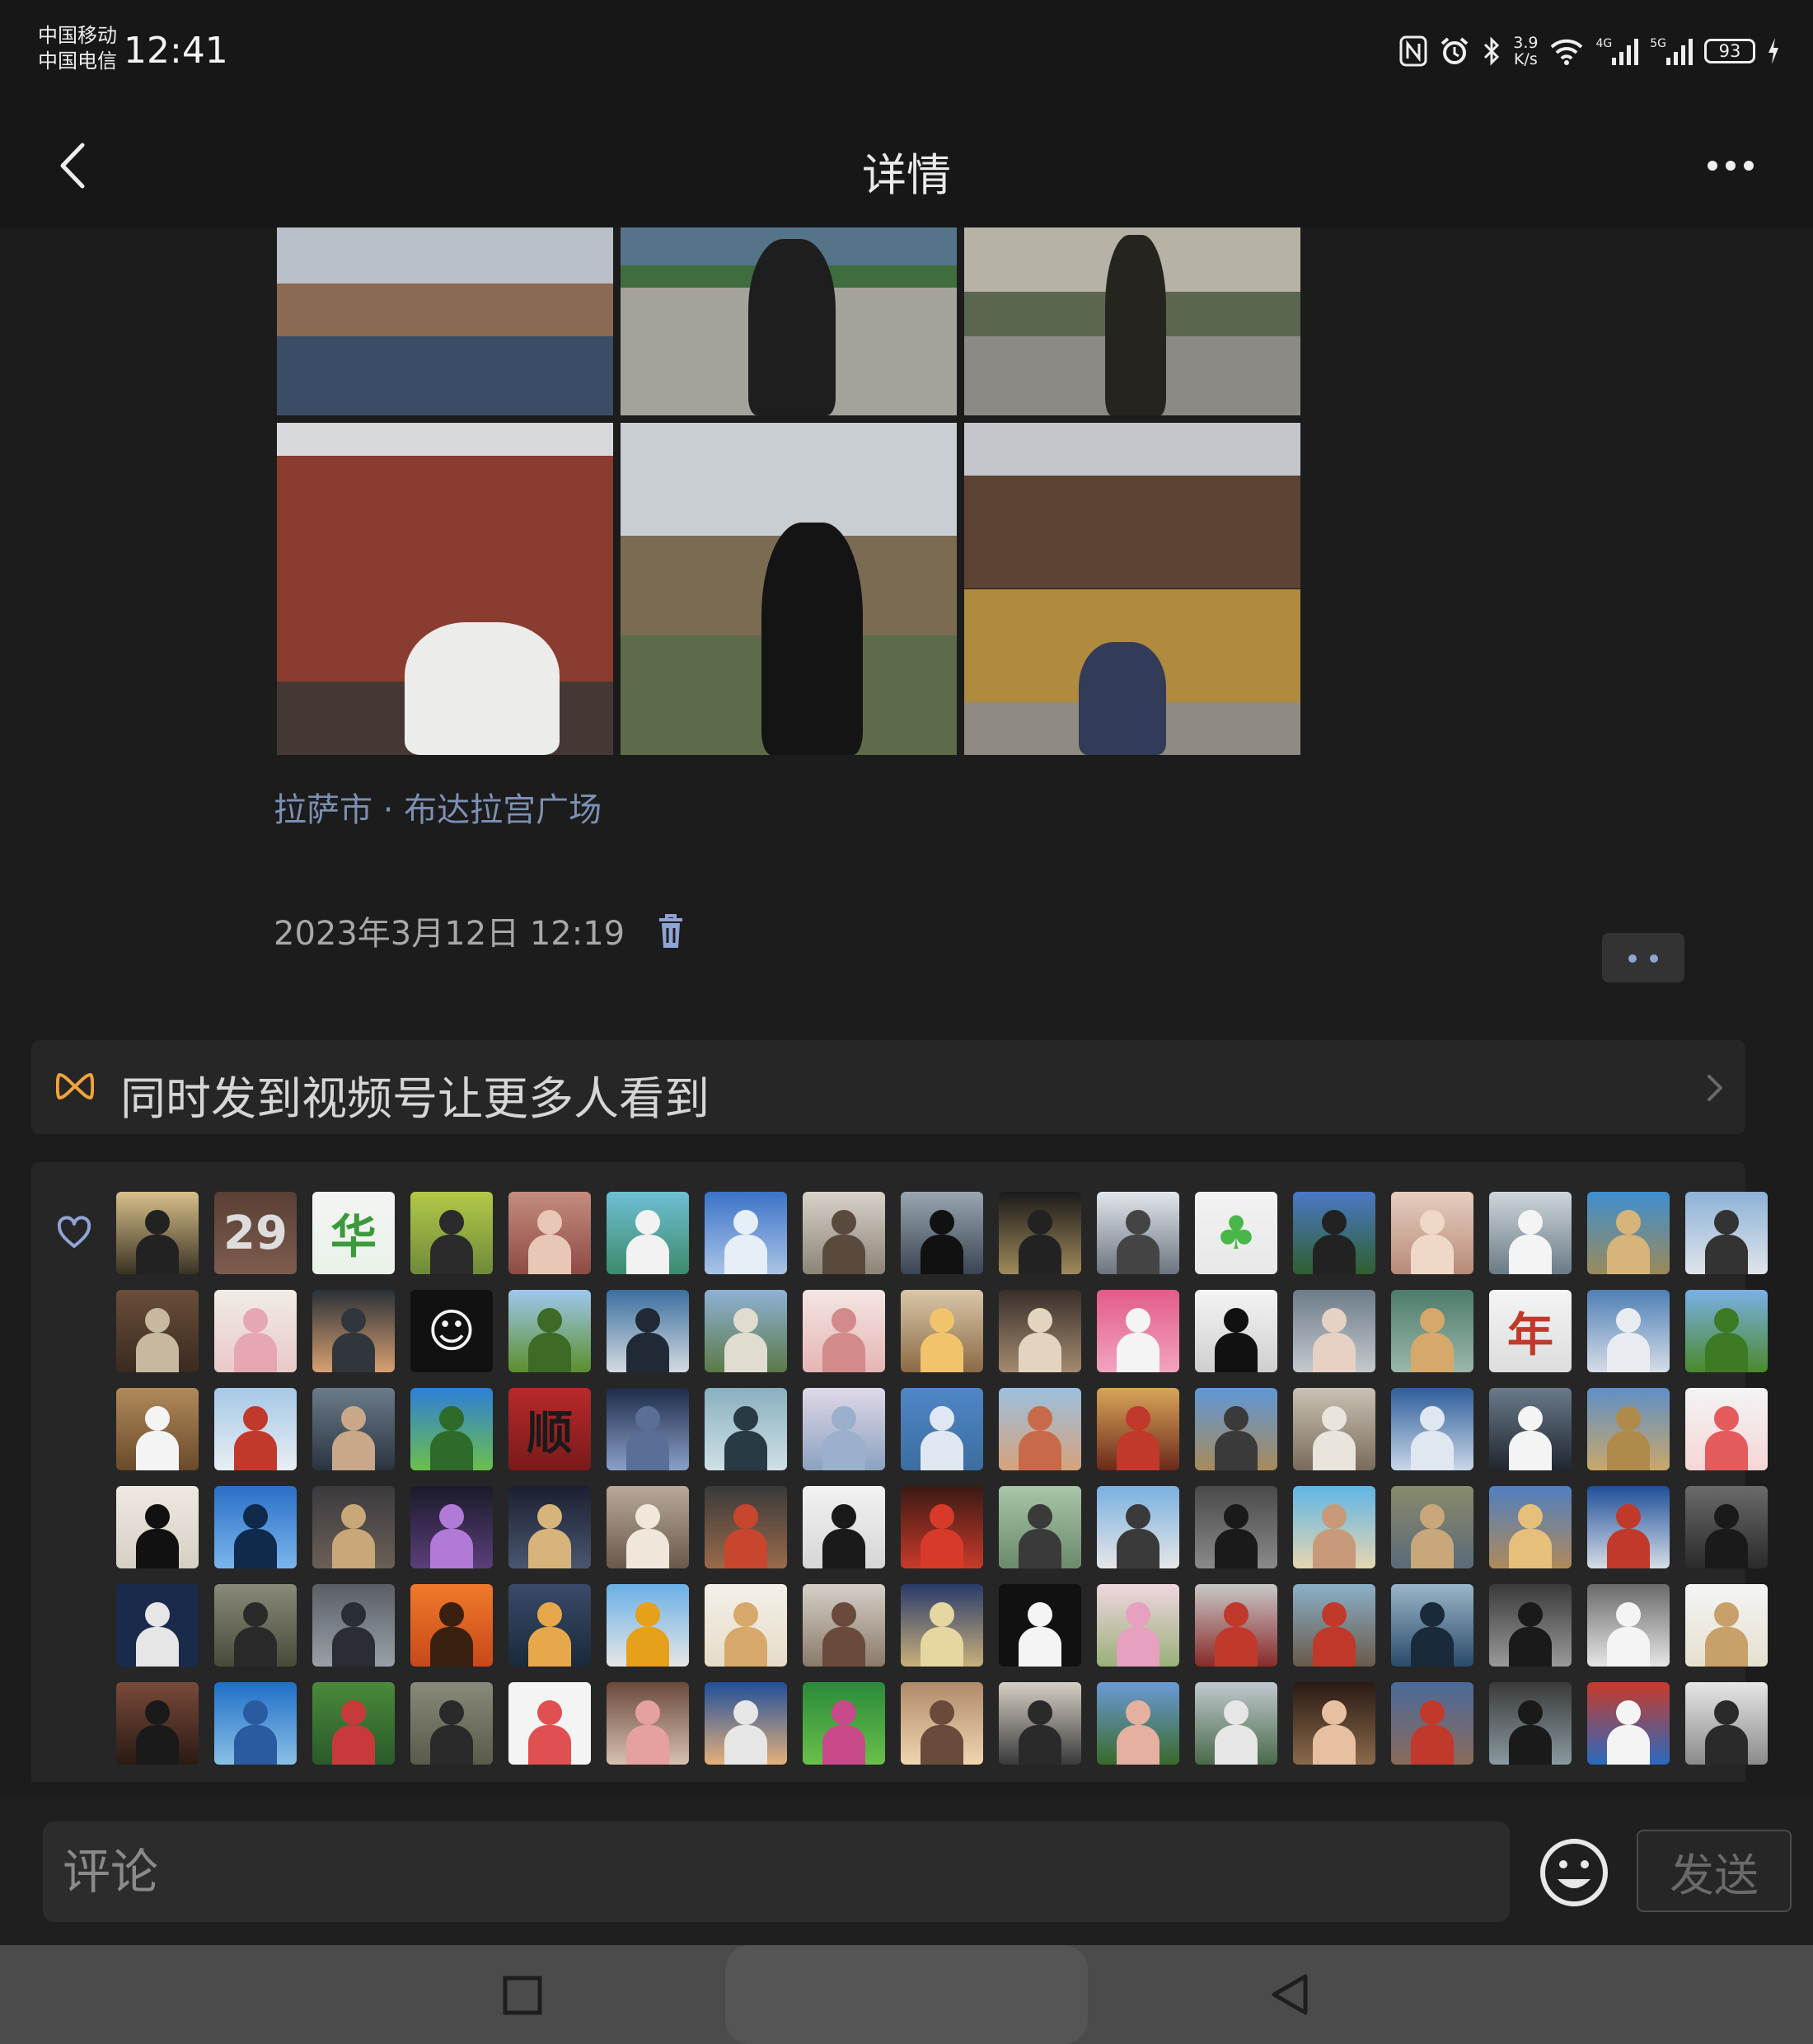 This screenshot has width=1813, height=2044. Describe the element at coordinates (789, 321) in the screenshot. I see `photo-man-with-camera-plaza` at that location.